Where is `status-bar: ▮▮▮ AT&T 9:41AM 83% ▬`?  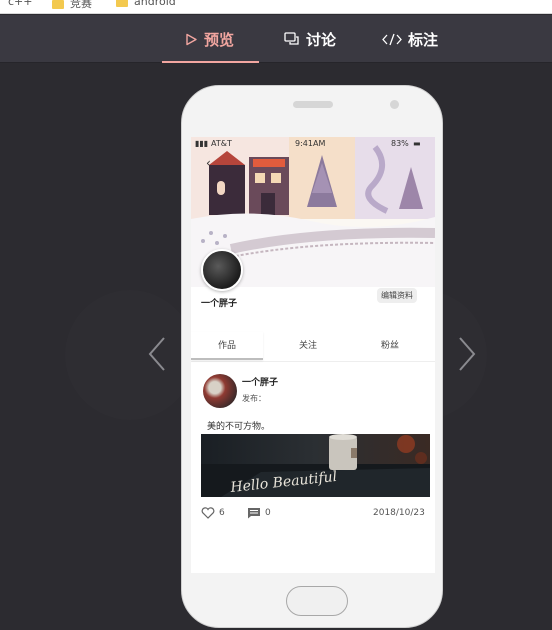 status-bar: ▮▮▮ AT&T 9:41AM 83% ▬ is located at coordinates (313, 144).